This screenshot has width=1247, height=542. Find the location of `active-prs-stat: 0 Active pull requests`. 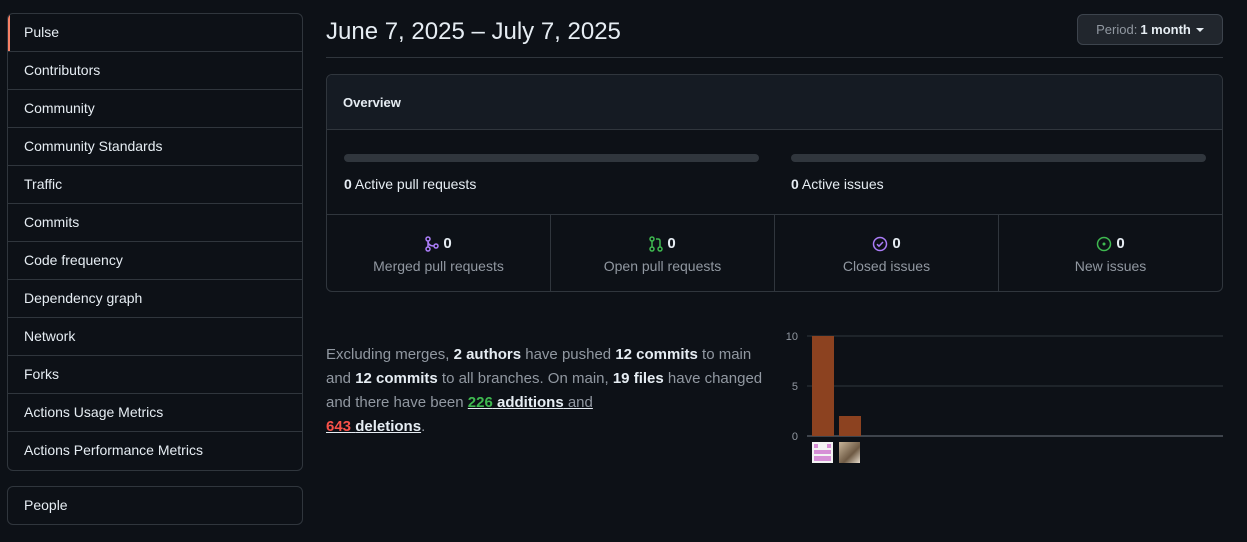

active-prs-stat: 0 Active pull requests is located at coordinates (551, 184).